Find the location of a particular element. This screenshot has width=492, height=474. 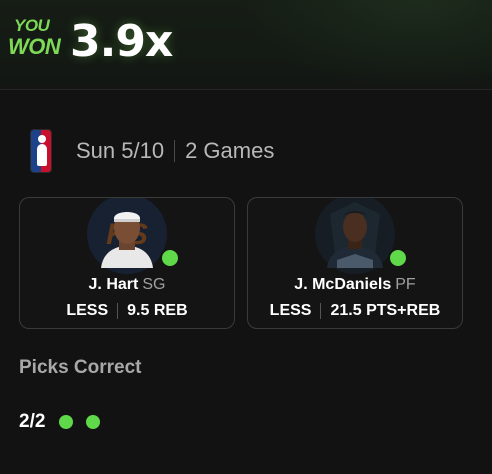

pick-card-mcdaniels: J. McDaniels PF LESS 21.5 PTS+REB is located at coordinates (355, 263).